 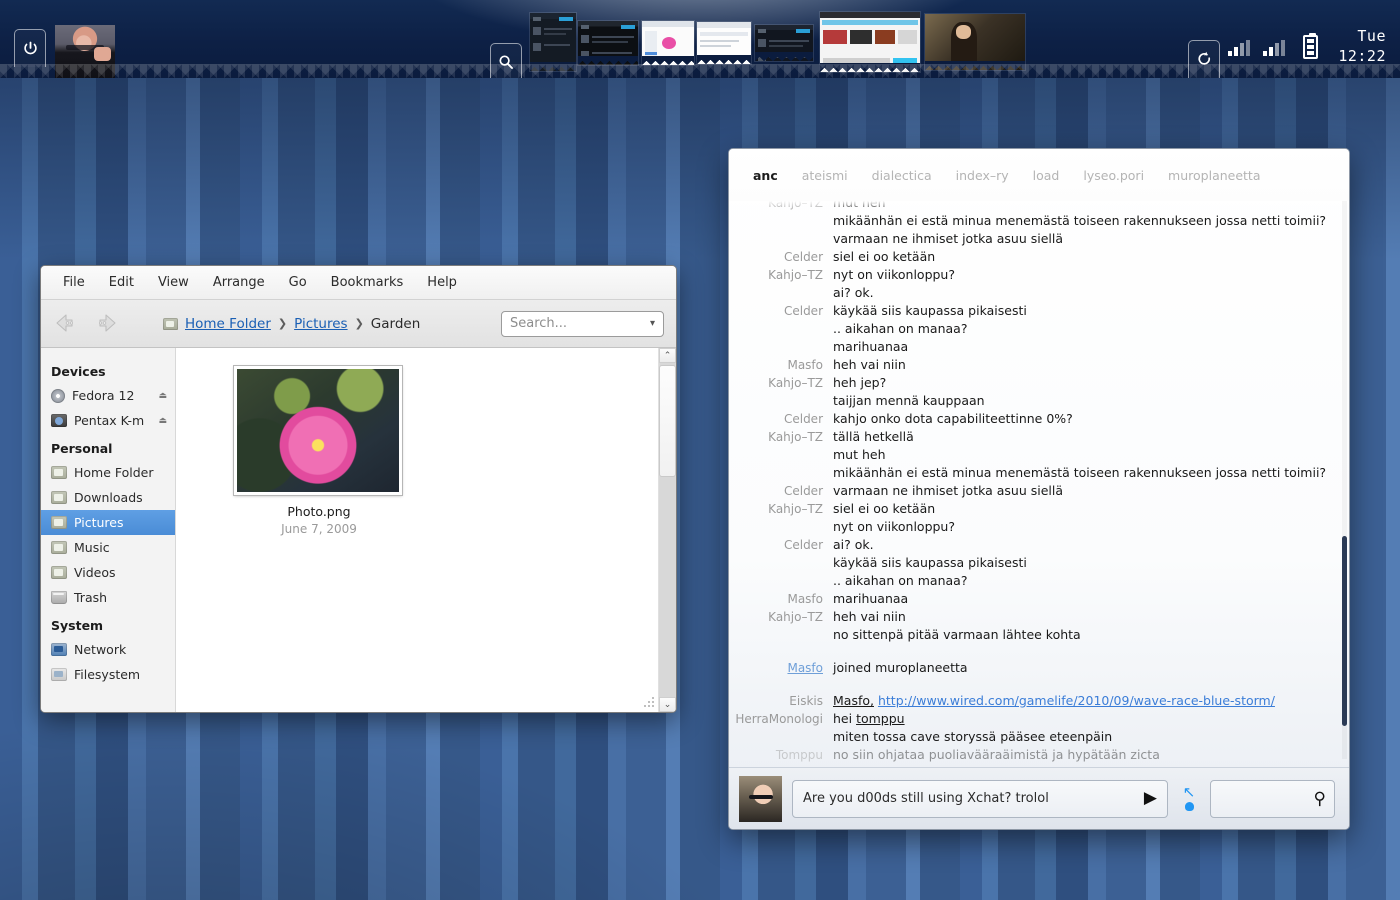 I want to click on search-input: Search... ▾, so click(x=582, y=323).